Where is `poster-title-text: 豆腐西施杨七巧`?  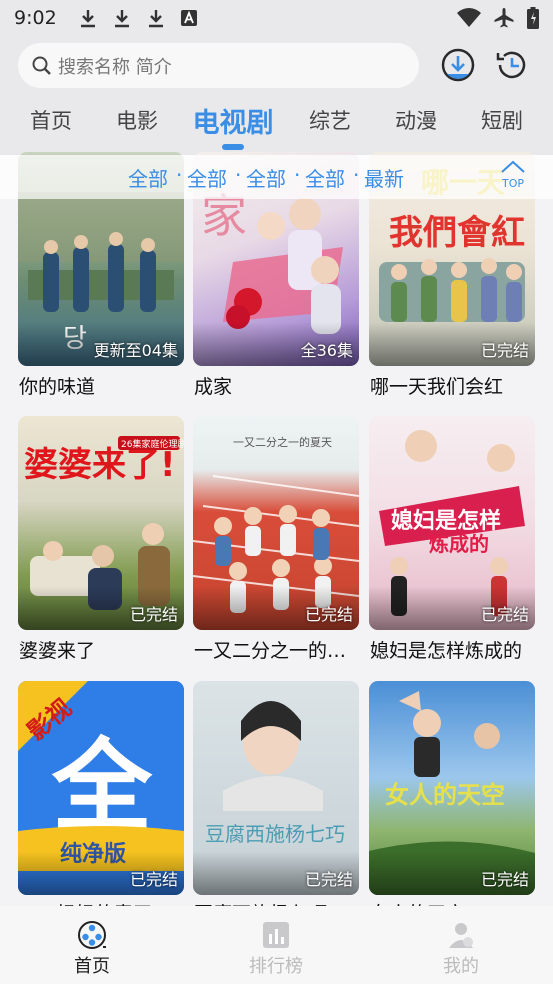
poster-title-text: 豆腐西施杨七巧 is located at coordinates (275, 834).